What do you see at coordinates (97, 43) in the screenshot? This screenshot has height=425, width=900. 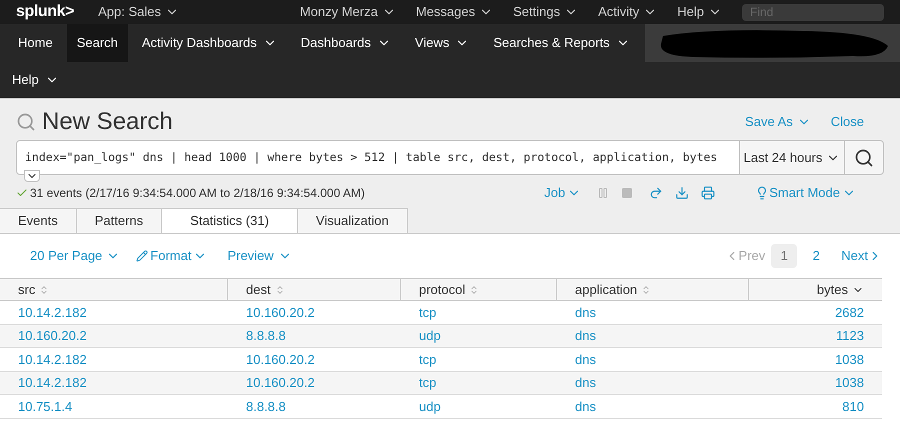 I see `nav-item: Search` at bounding box center [97, 43].